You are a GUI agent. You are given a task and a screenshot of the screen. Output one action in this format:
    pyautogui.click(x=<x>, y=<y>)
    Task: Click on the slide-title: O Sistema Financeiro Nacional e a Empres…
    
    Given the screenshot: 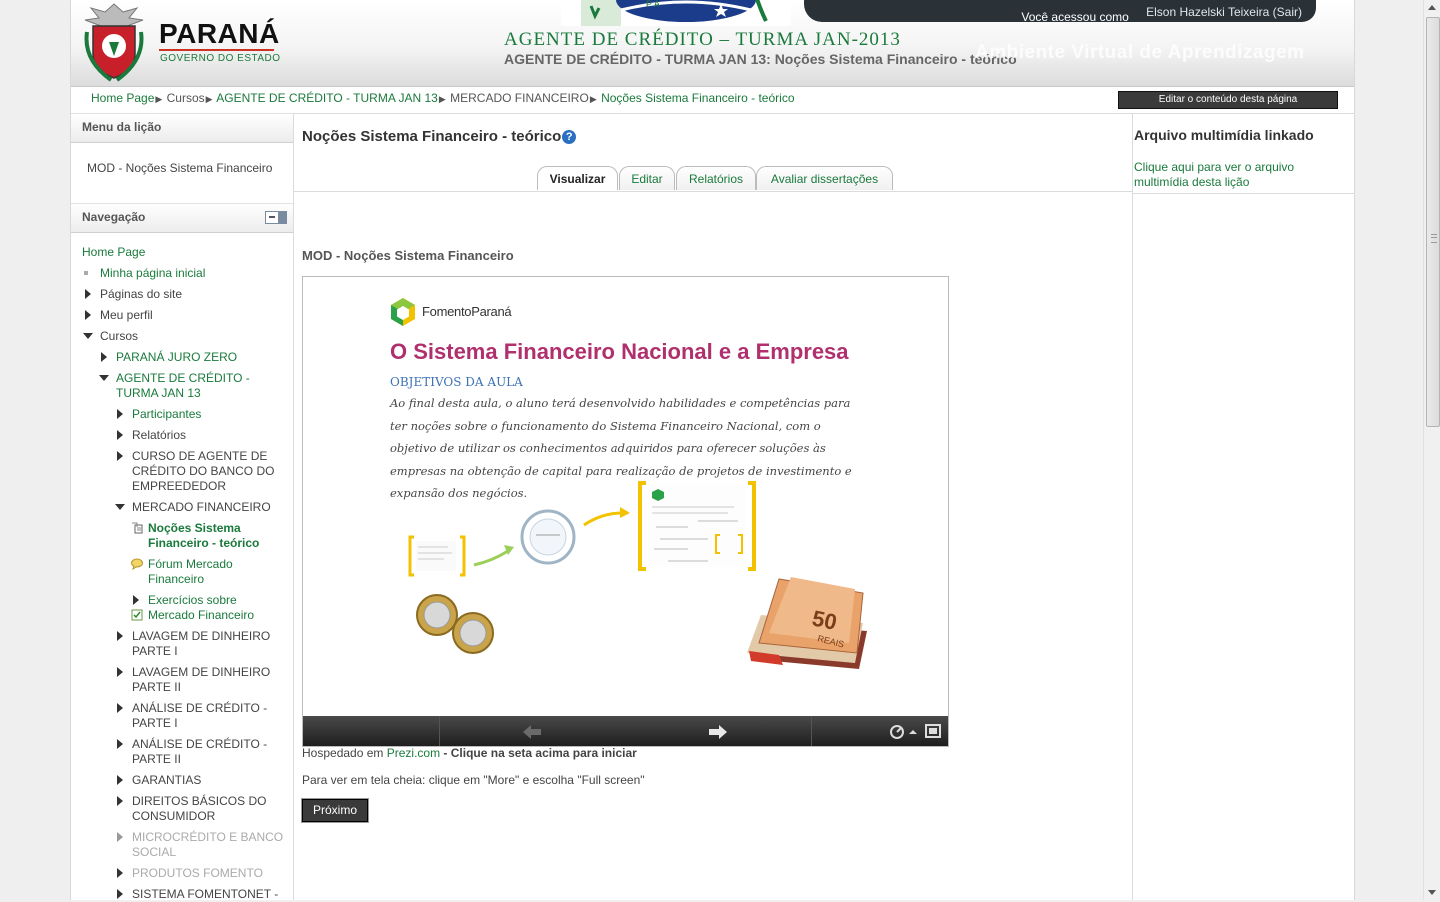 What is the action you would take?
    pyautogui.click(x=619, y=351)
    